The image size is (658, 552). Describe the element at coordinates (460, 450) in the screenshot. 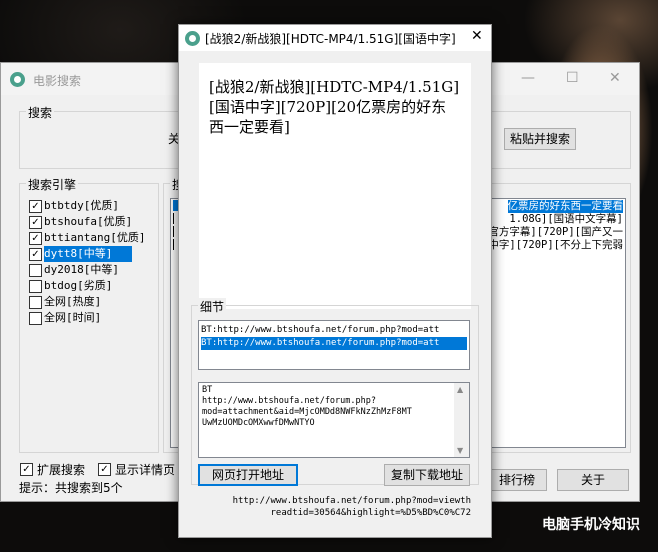

I see `scroll-down-icon: ▼` at that location.